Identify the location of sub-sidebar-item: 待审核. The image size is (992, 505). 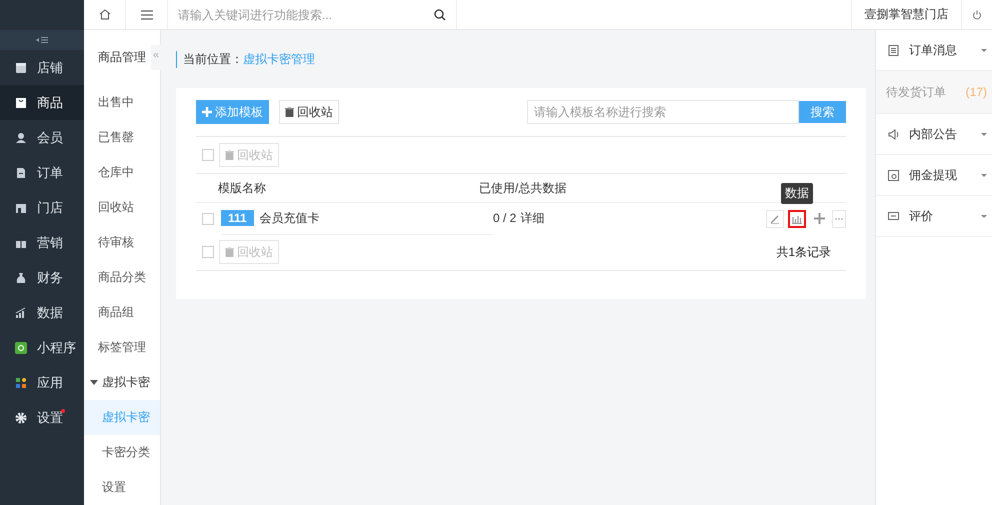
(122, 242).